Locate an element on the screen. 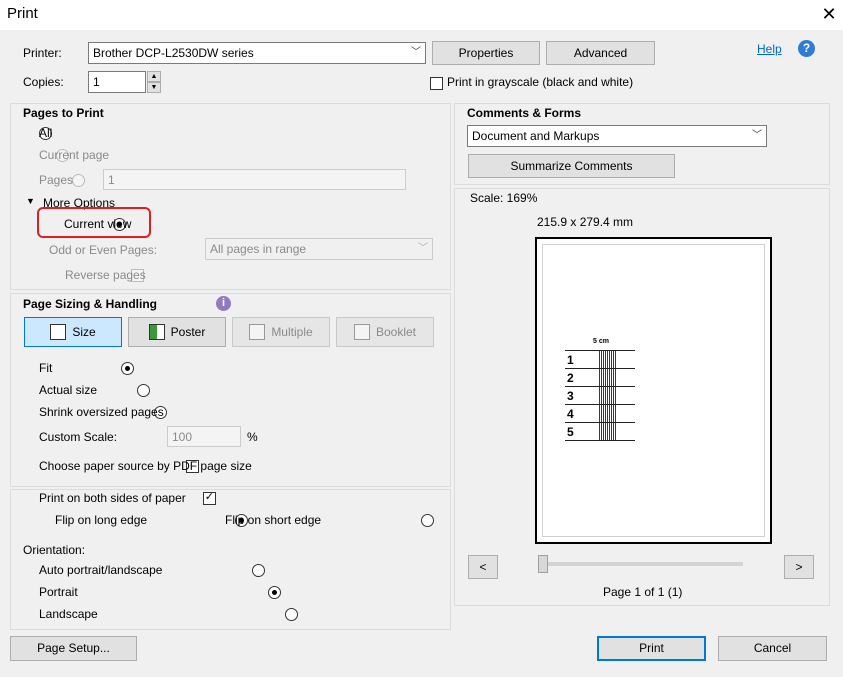 Image resolution: width=843 pixels, height=677 pixels. poster-button-label: Poster is located at coordinates (188, 332).